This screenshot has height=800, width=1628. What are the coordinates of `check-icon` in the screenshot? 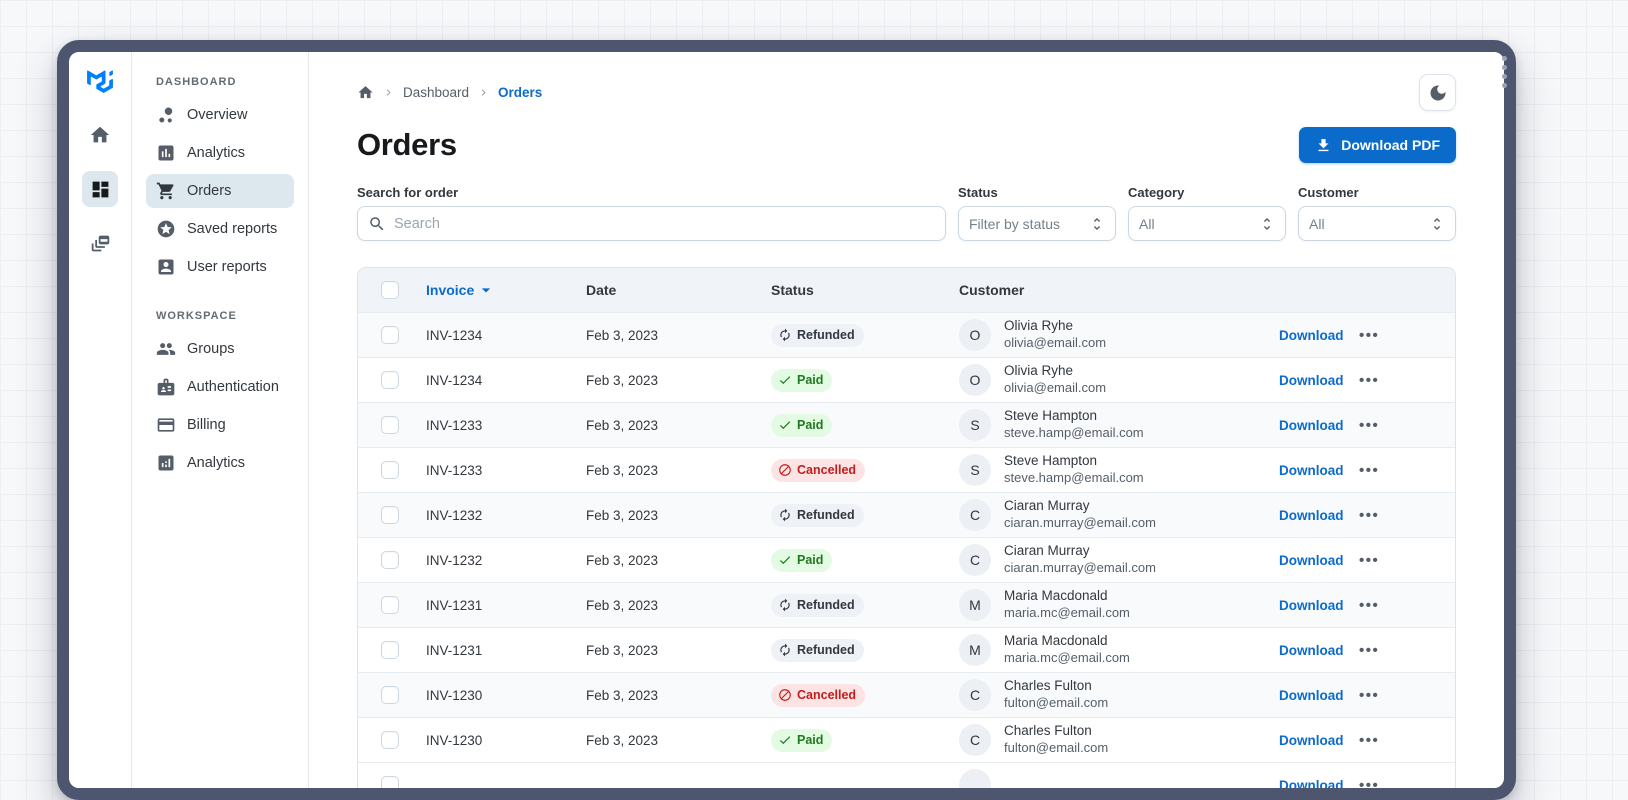 It's located at (785, 560).